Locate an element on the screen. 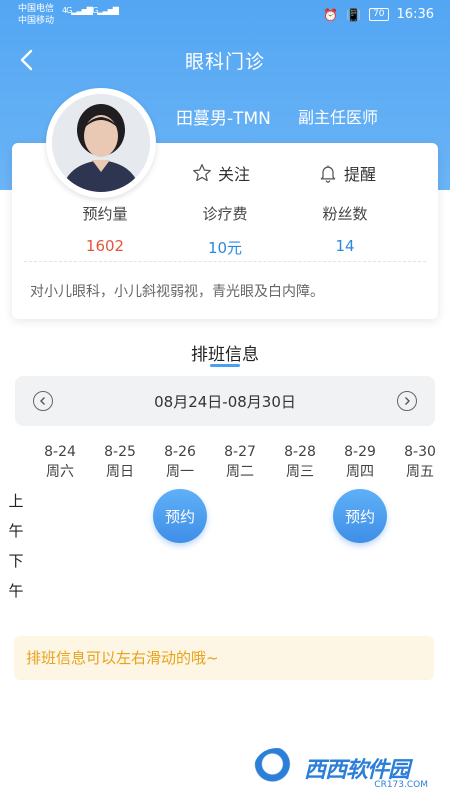 The image size is (450, 800). divider is located at coordinates (225, 261).